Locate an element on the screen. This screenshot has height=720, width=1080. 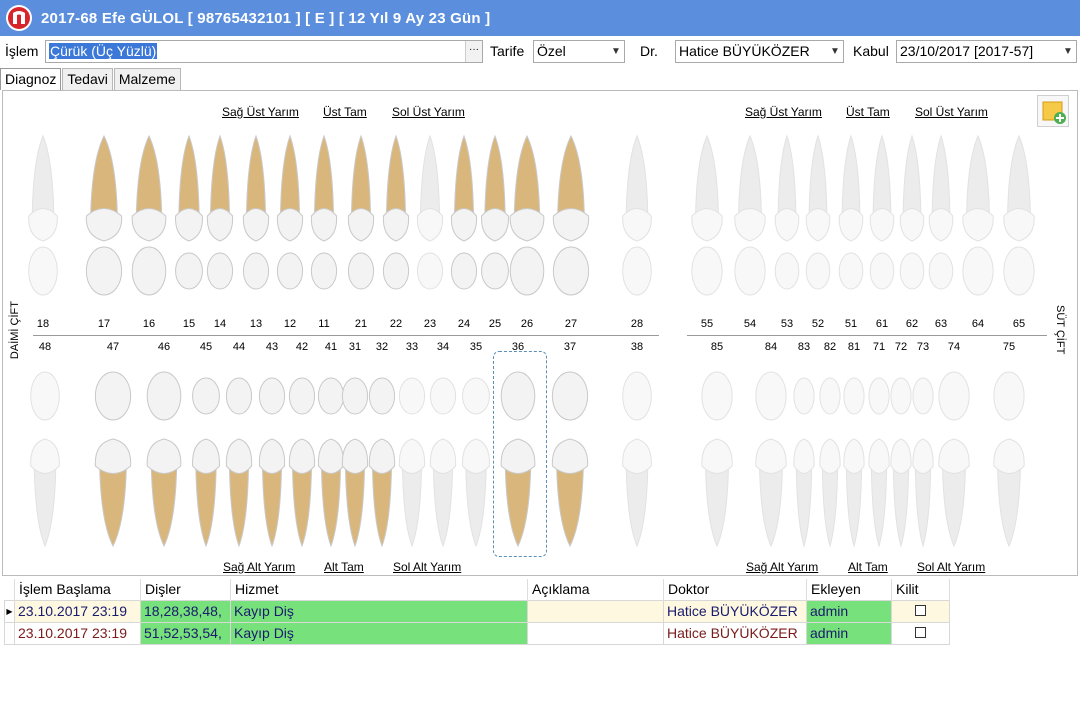
tooth-number: 45 is located at coordinates (206, 347).